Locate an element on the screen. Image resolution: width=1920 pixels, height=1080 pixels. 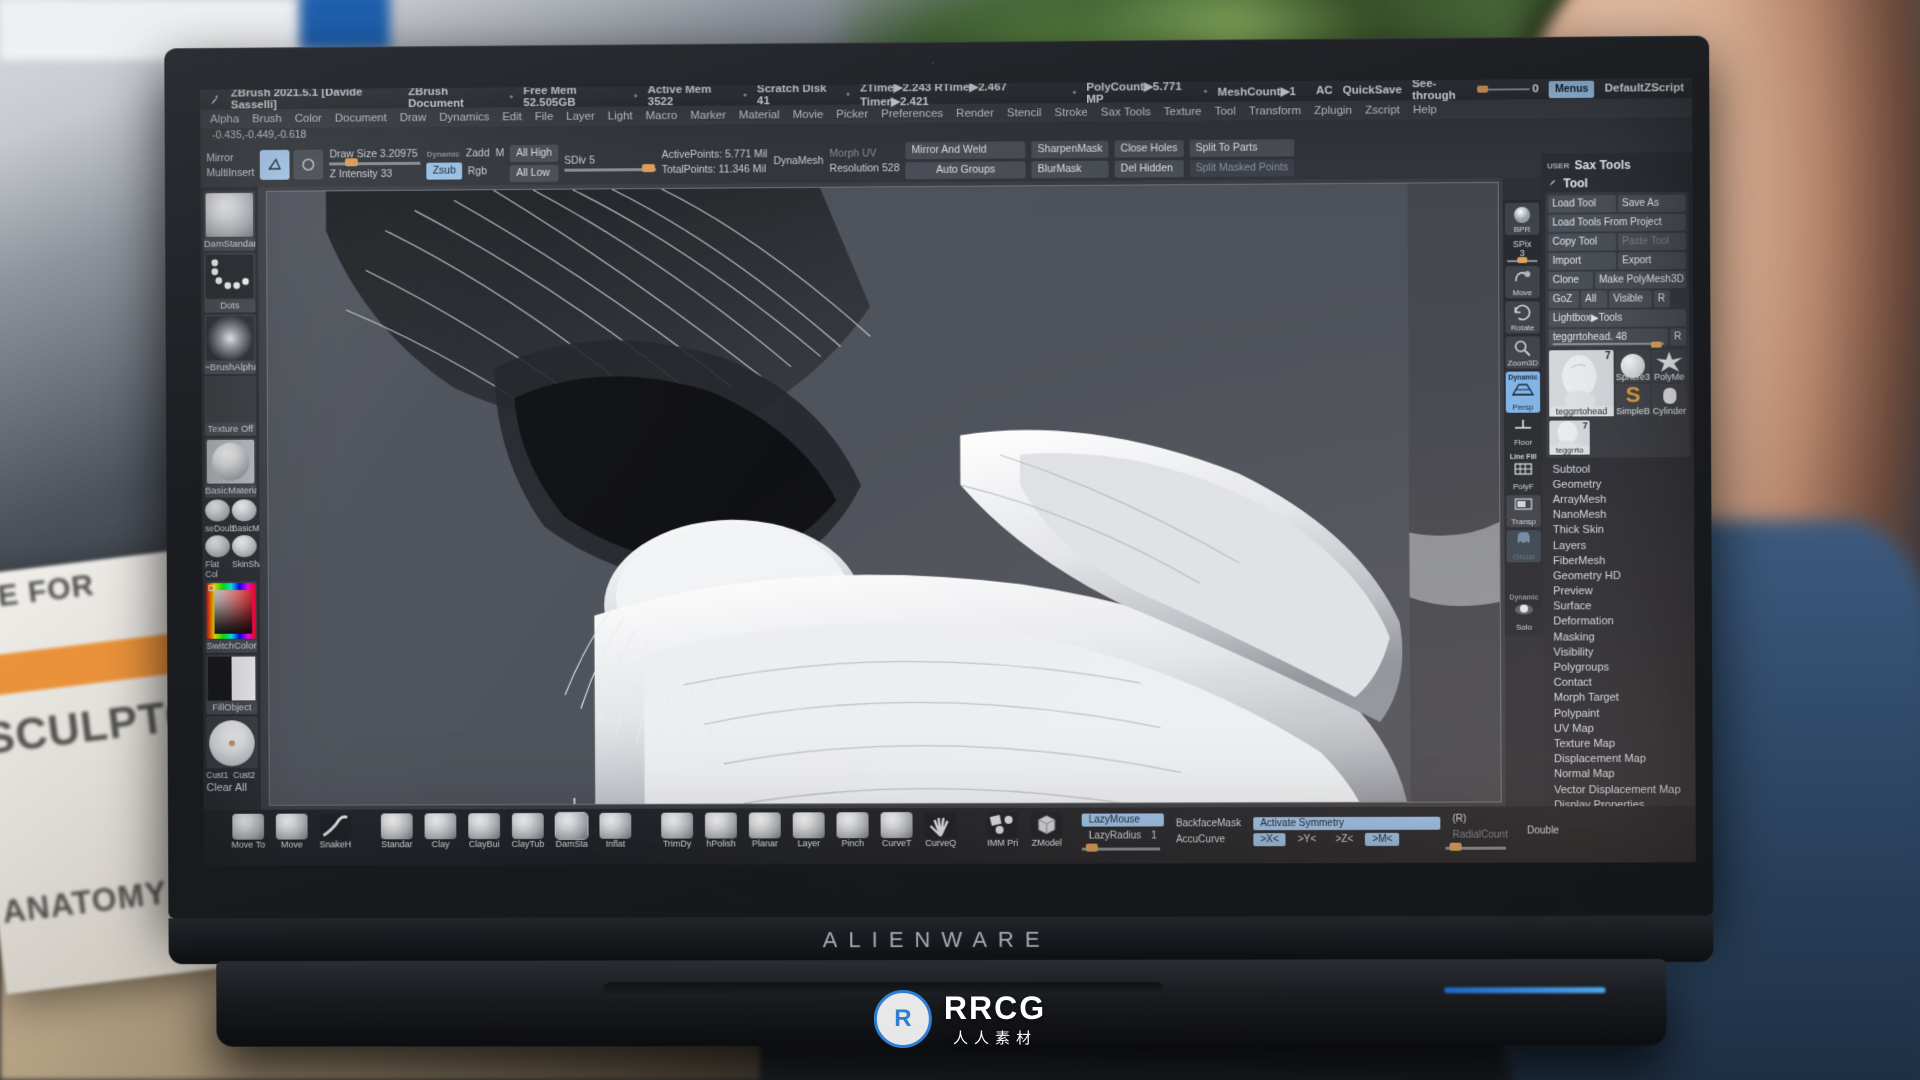
close-holes-button: Close Holes is located at coordinates (1149, 148).